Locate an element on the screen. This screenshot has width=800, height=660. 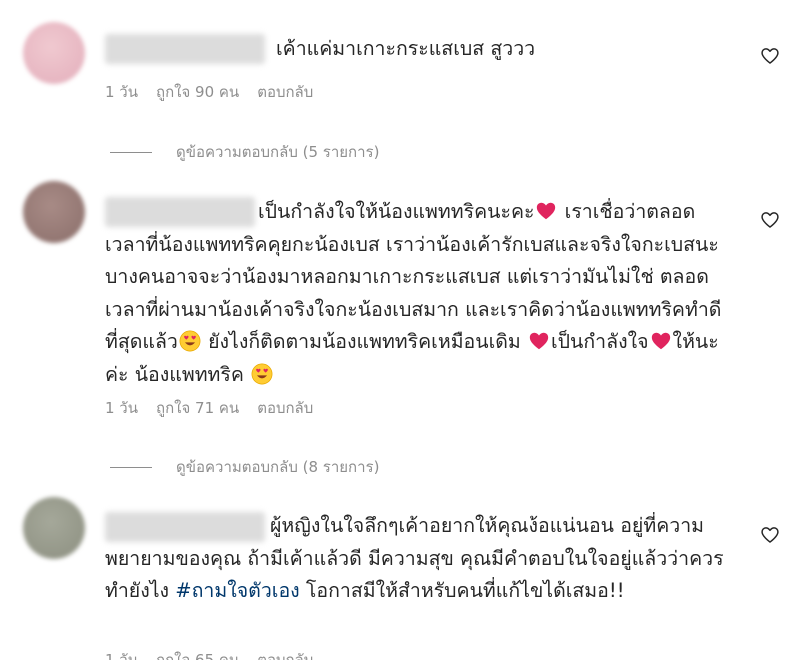
username-blurred is located at coordinates (185, 49).